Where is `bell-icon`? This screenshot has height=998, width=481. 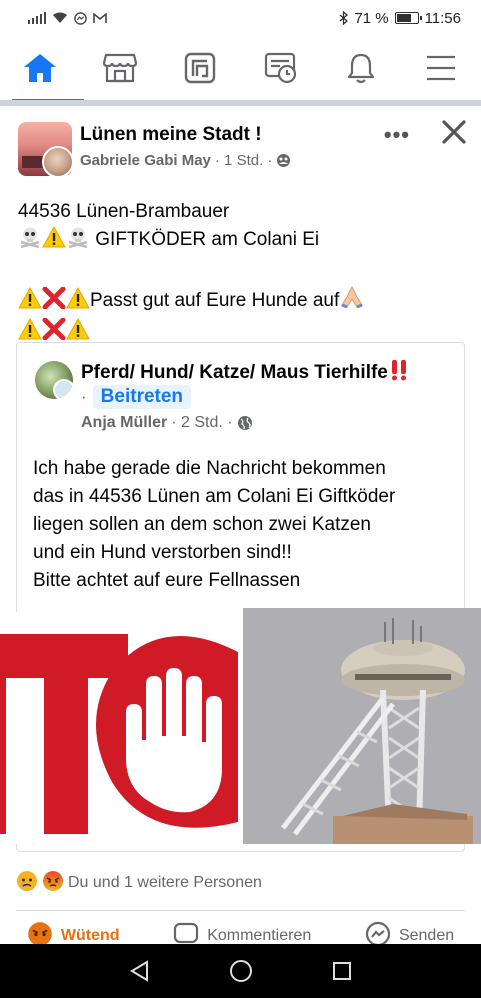
bell-icon is located at coordinates (360, 68).